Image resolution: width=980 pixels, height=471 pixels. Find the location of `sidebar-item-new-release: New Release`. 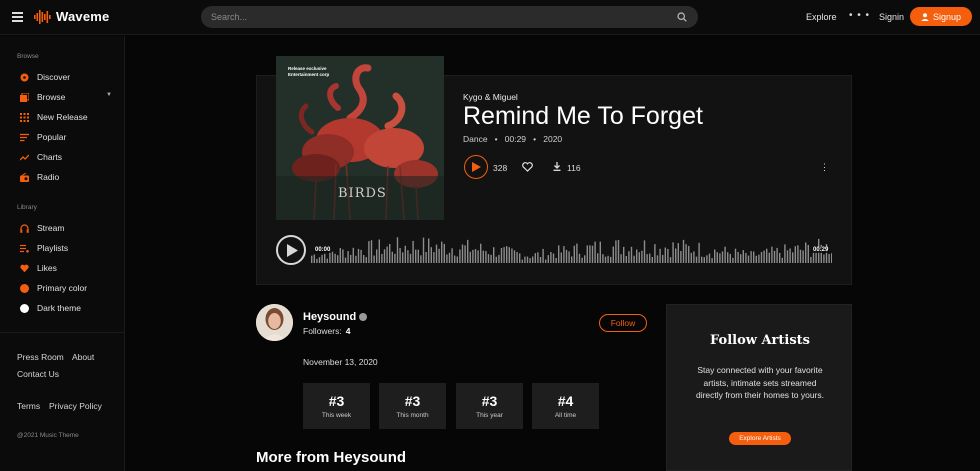

sidebar-item-new-release: New Release is located at coordinates (70, 117).